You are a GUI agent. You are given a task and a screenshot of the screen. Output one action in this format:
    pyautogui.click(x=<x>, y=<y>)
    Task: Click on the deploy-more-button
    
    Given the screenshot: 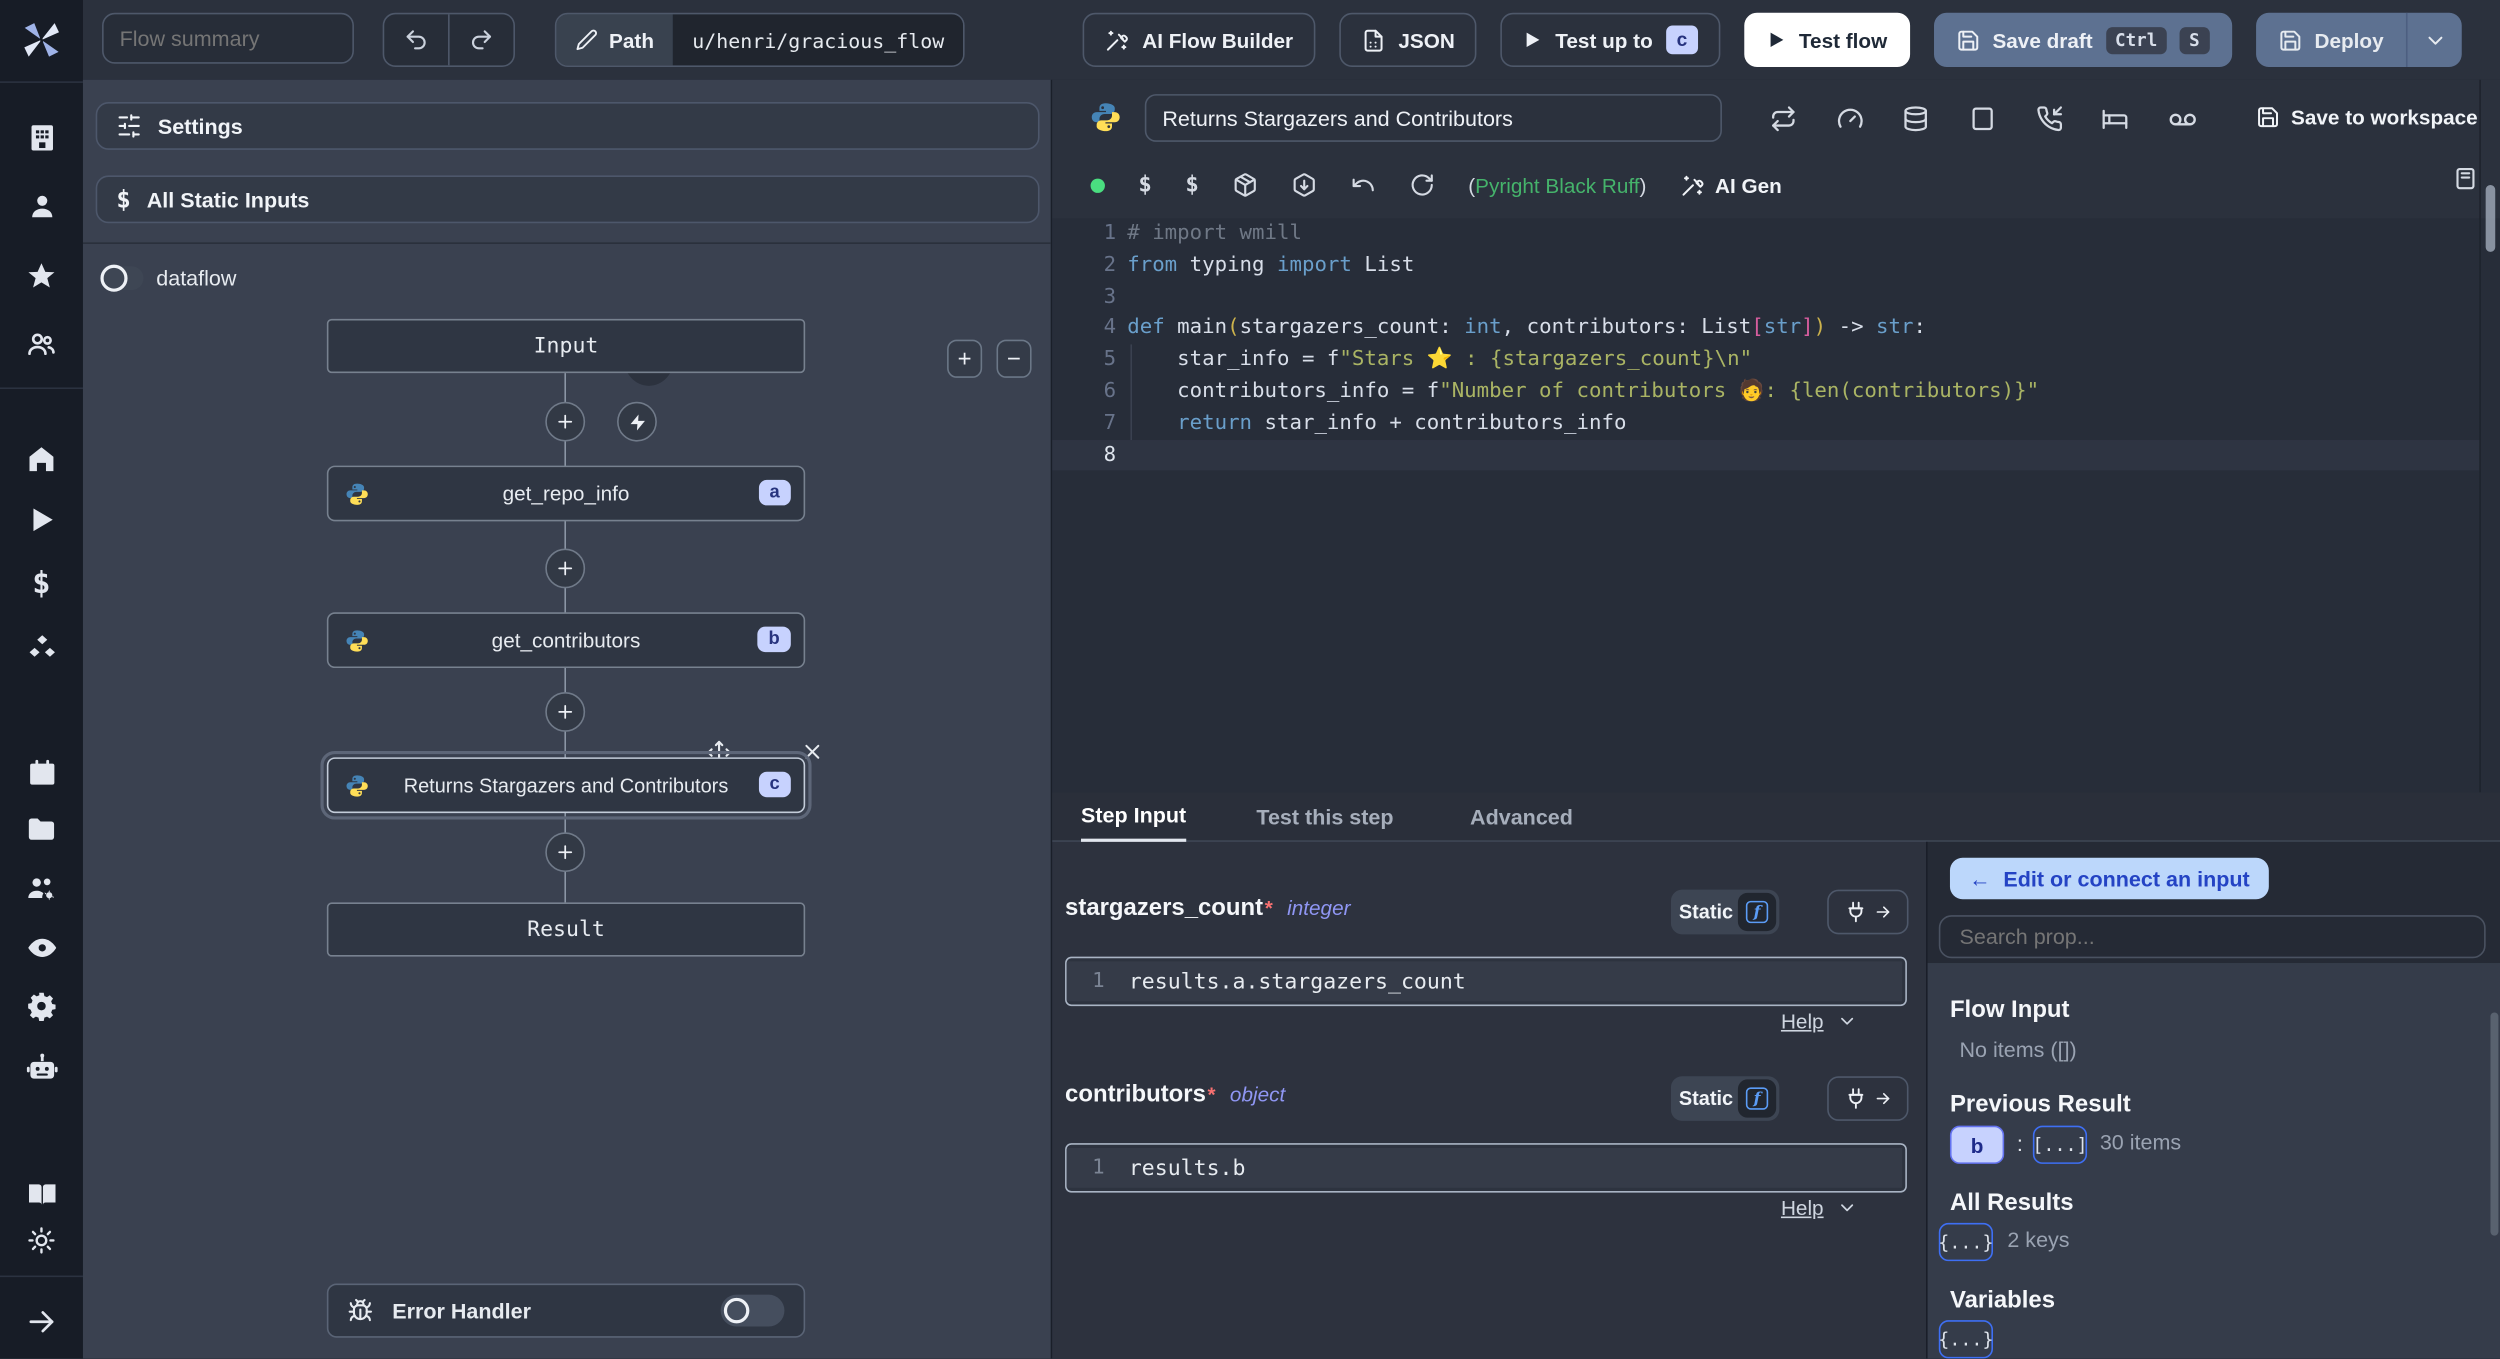 What is the action you would take?
    pyautogui.click(x=2433, y=39)
    